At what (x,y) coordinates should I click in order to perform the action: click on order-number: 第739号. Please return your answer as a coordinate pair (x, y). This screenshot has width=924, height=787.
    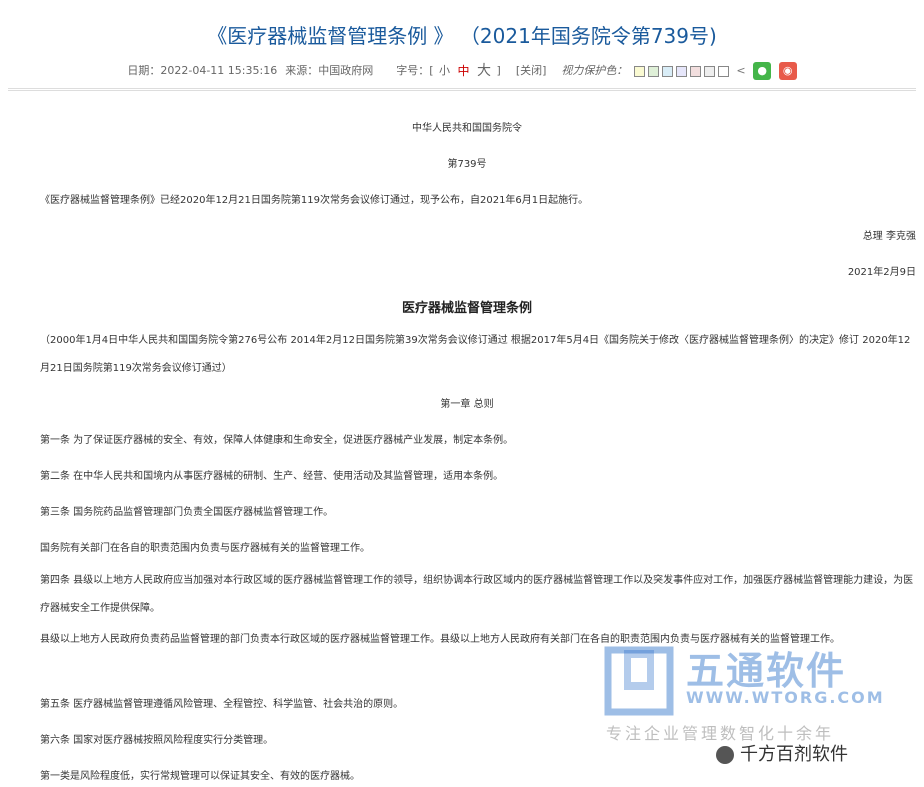
    Looking at the image, I should click on (467, 164).